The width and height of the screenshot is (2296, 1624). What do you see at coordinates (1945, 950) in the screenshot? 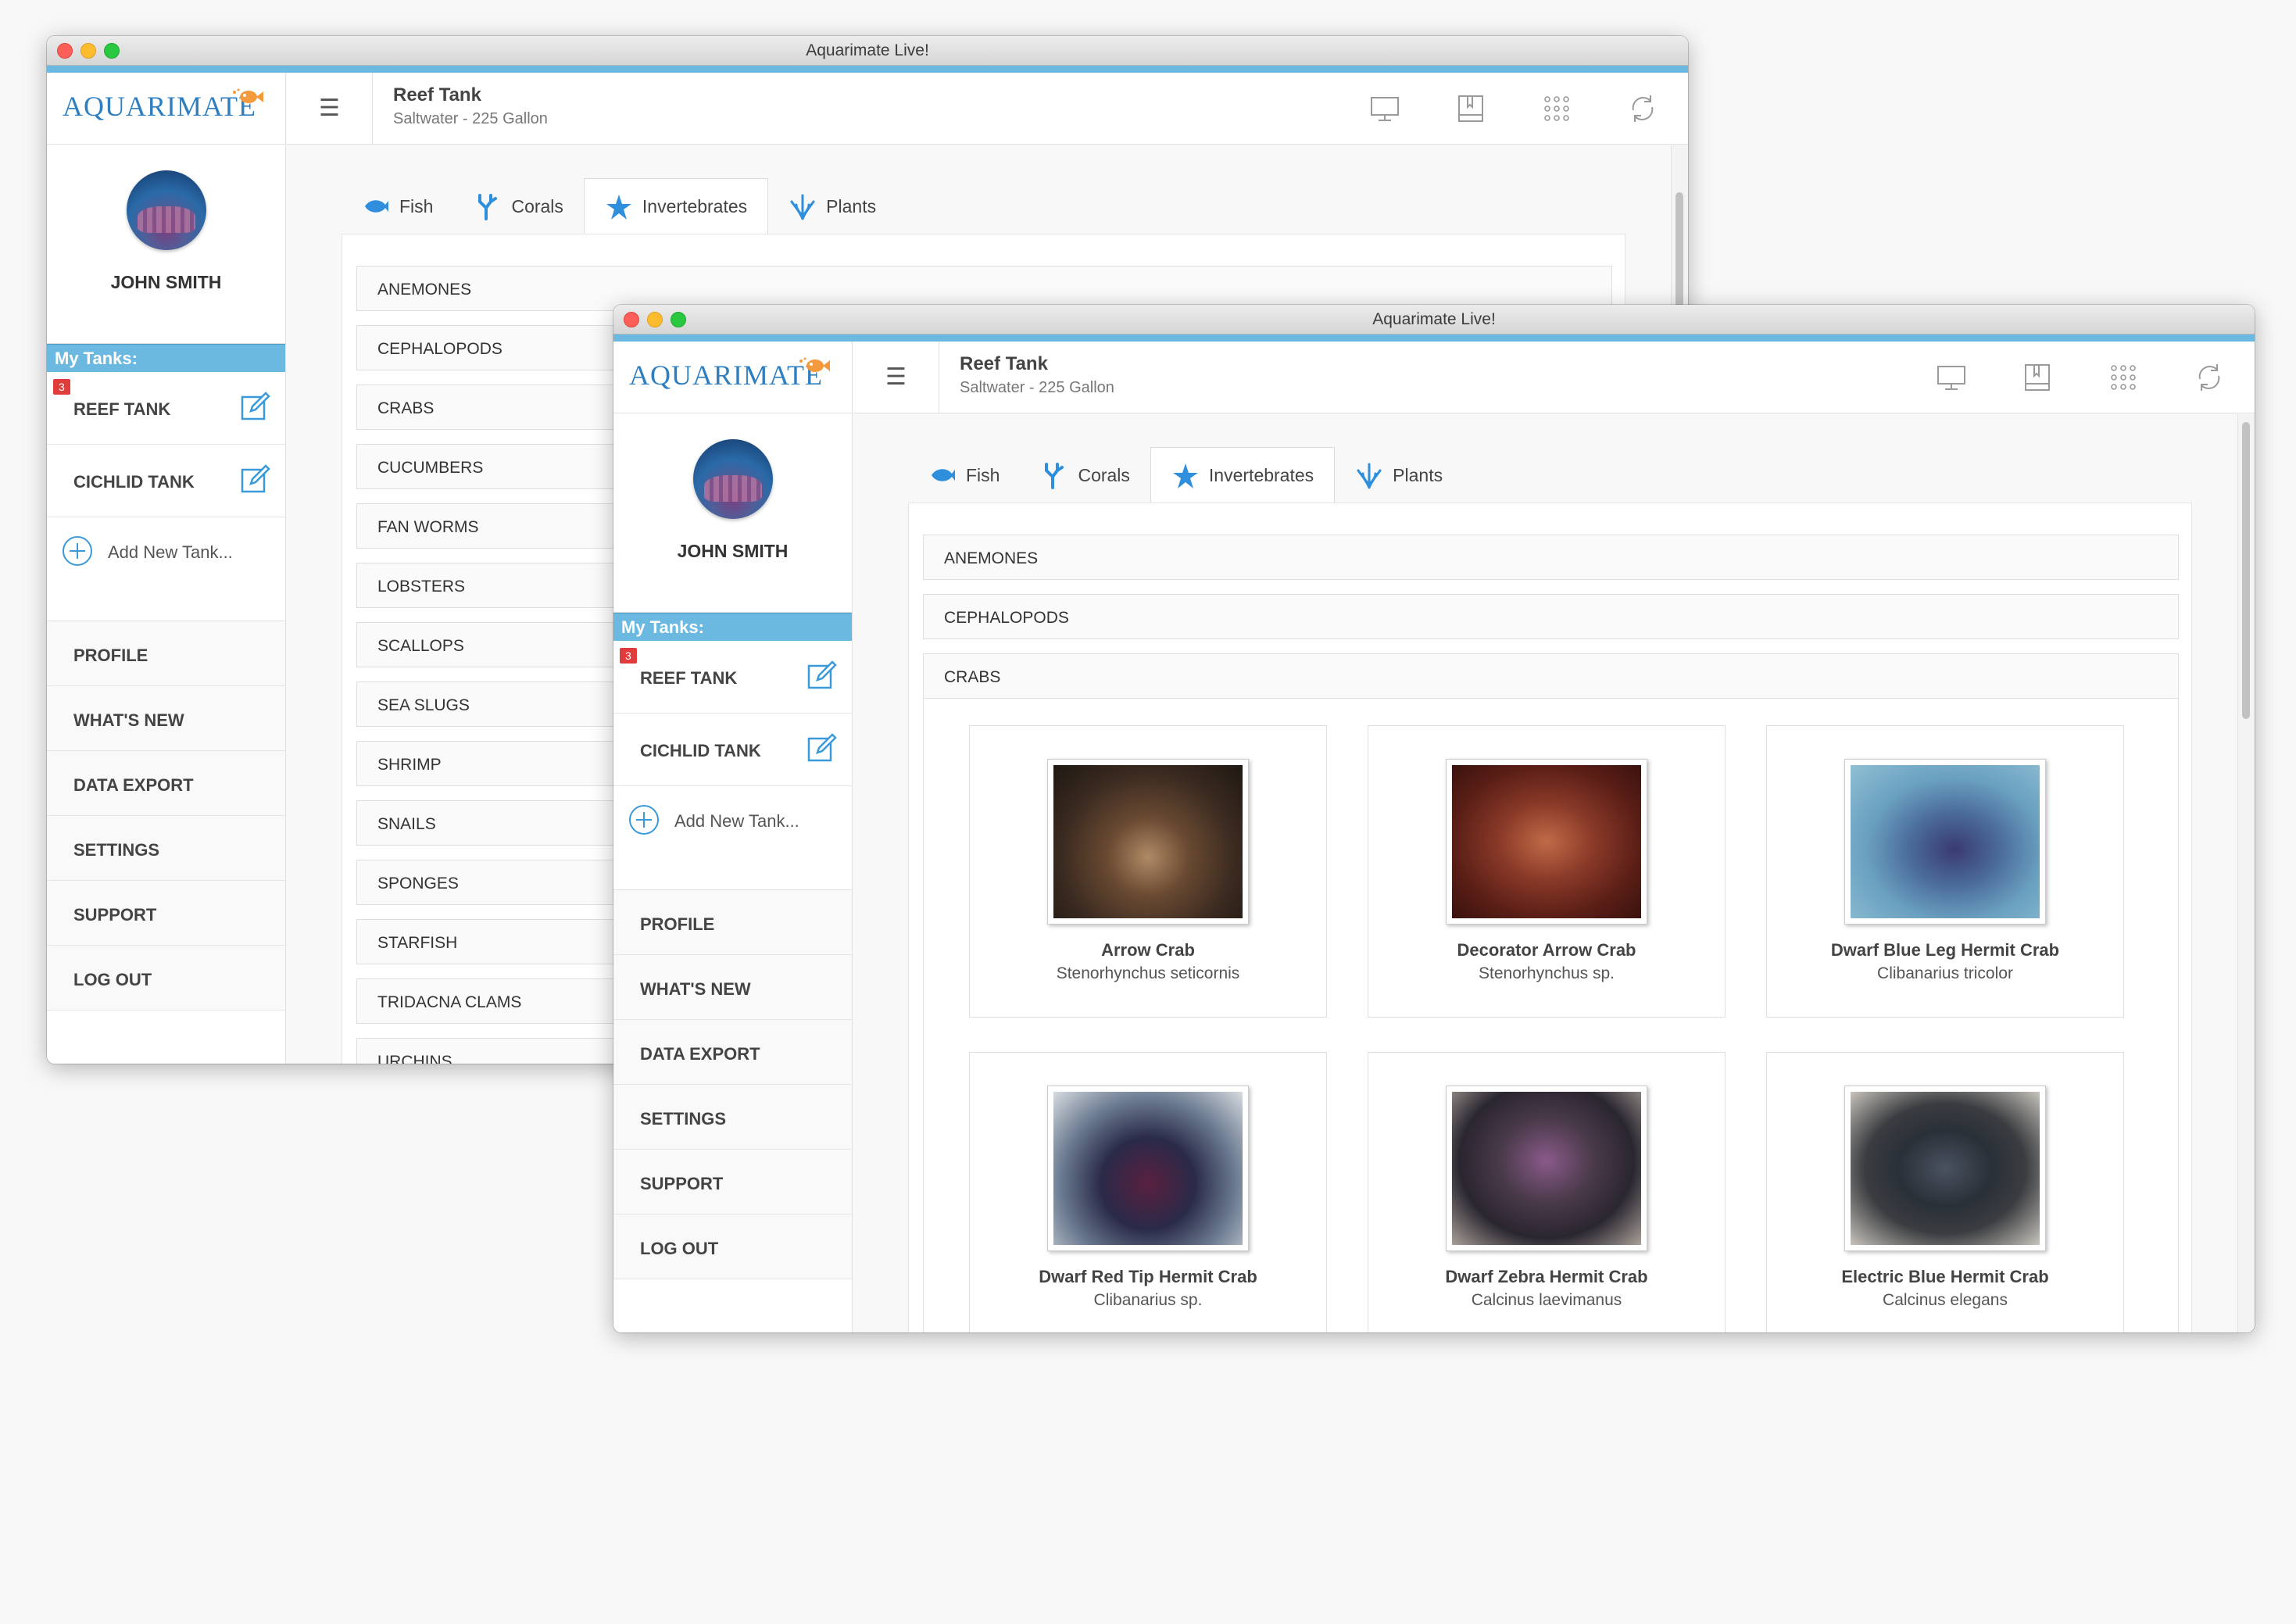
I see `species-name: Dwarf Blue Leg Hermit Crab` at bounding box center [1945, 950].